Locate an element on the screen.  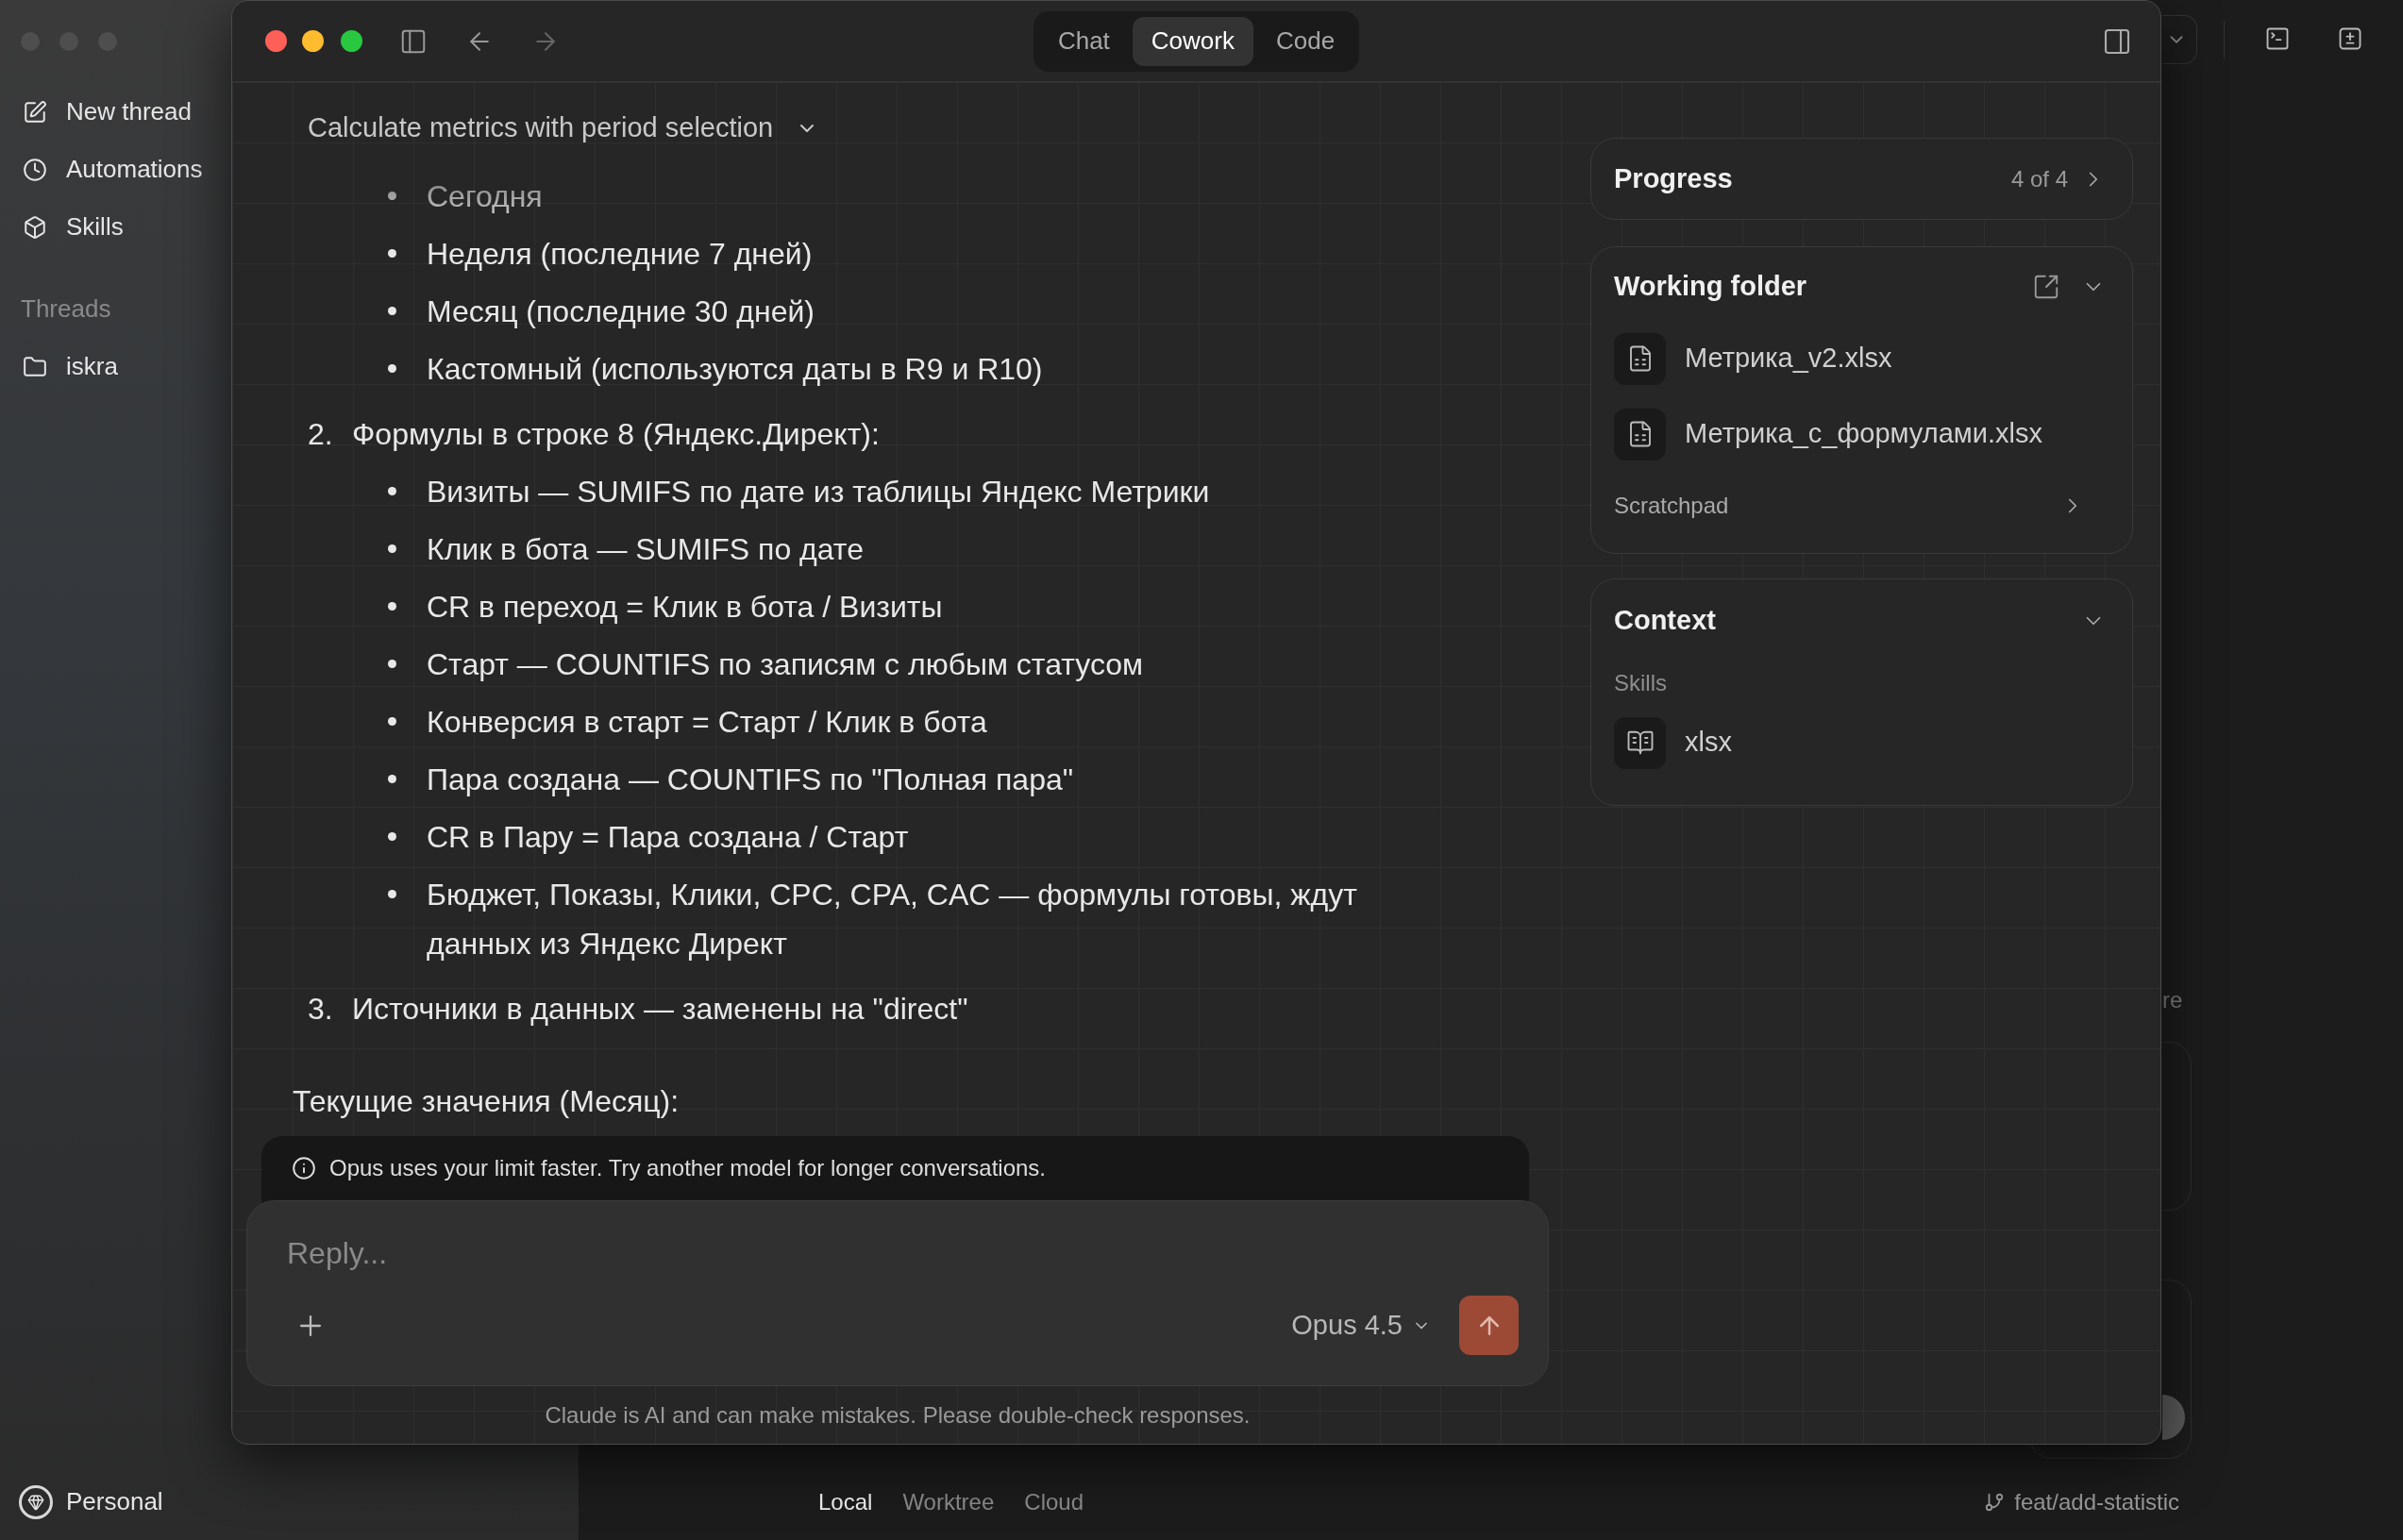
diff-icon is located at coordinates (2350, 38).